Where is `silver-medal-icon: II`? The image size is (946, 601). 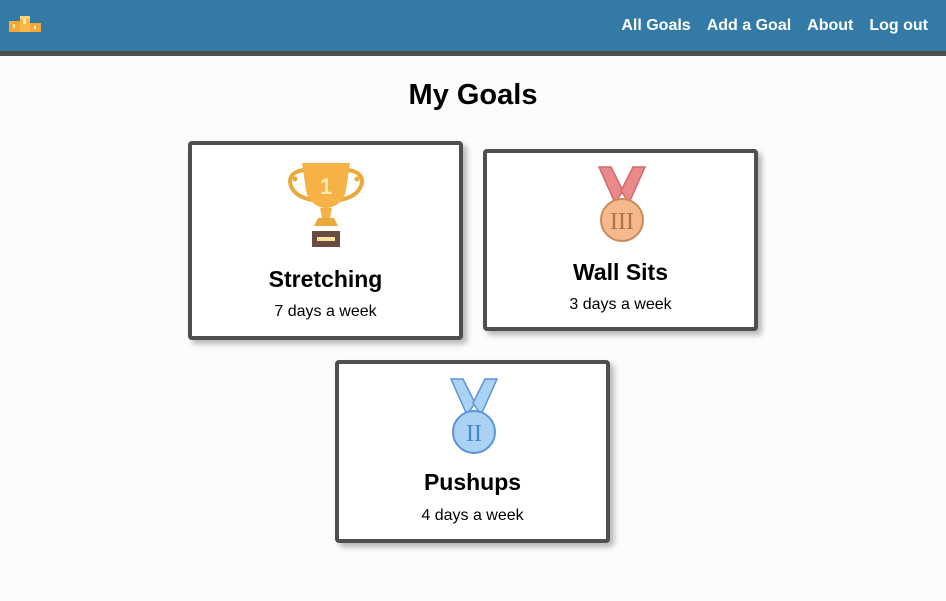
silver-medal-icon: II is located at coordinates (474, 416).